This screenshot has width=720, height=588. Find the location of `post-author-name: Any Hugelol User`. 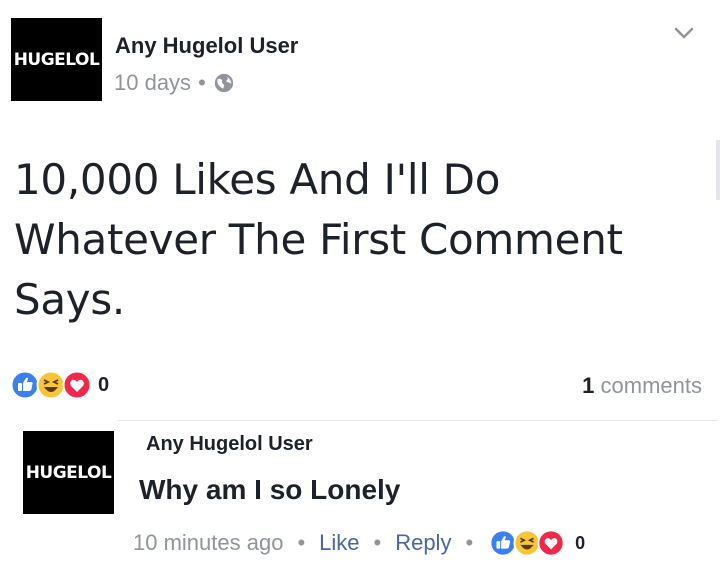

post-author-name: Any Hugelol User is located at coordinates (206, 46).